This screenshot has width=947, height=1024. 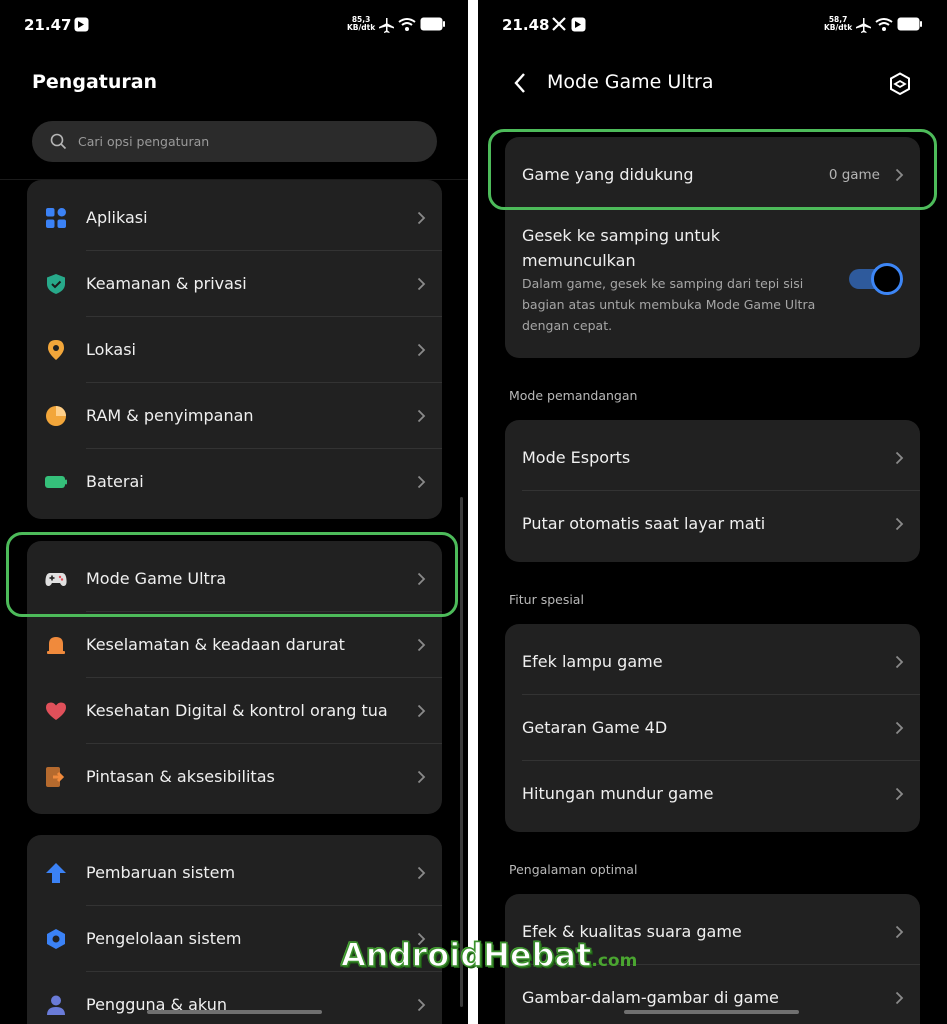 What do you see at coordinates (55, 777) in the screenshot?
I see `shortcut-icon` at bounding box center [55, 777].